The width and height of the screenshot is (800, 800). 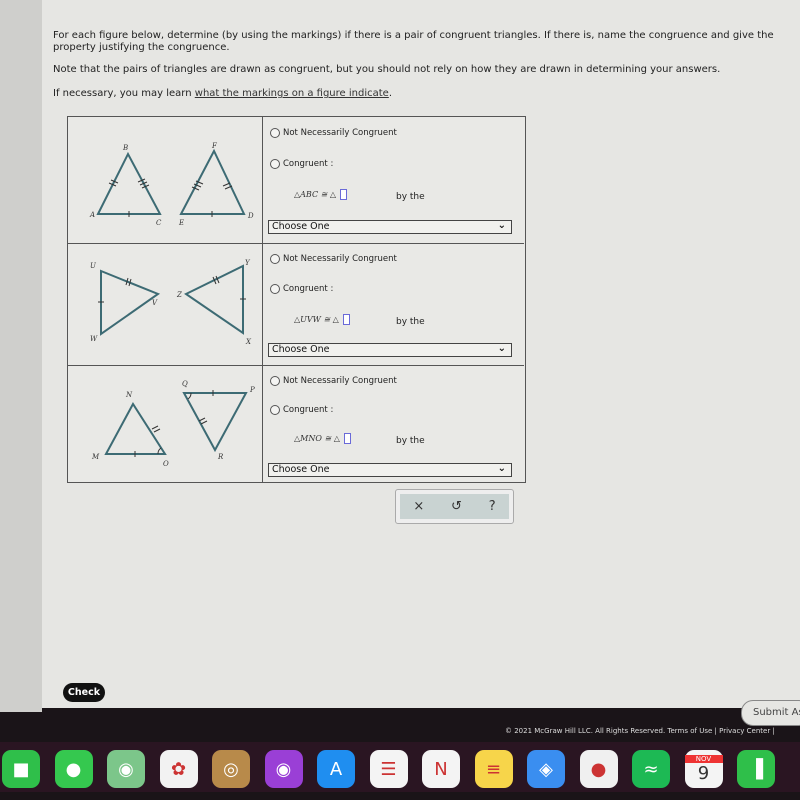 I want to click on macos-dock: ■ ● ◉ ✿ ◎ ◉ A ☰ N ≡ ◈ ● ≈ NOV 9 ▐, so click(x=400, y=767).